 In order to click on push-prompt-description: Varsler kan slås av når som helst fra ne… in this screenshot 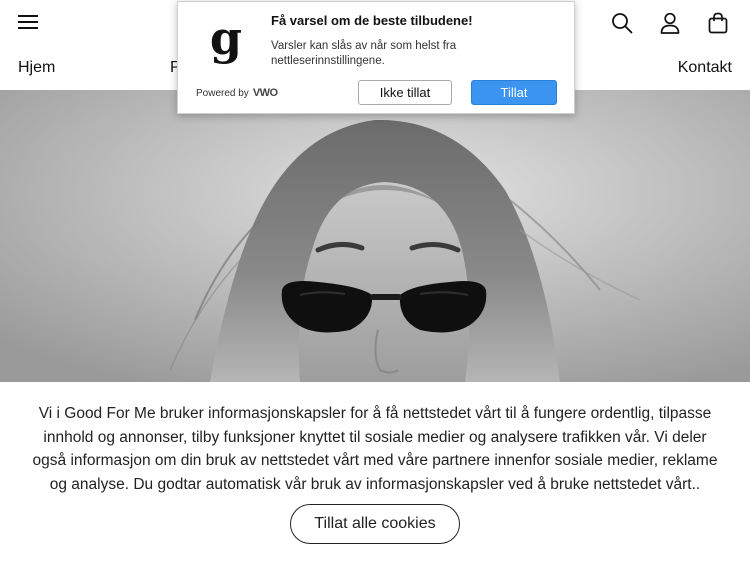, I will do `click(364, 53)`.